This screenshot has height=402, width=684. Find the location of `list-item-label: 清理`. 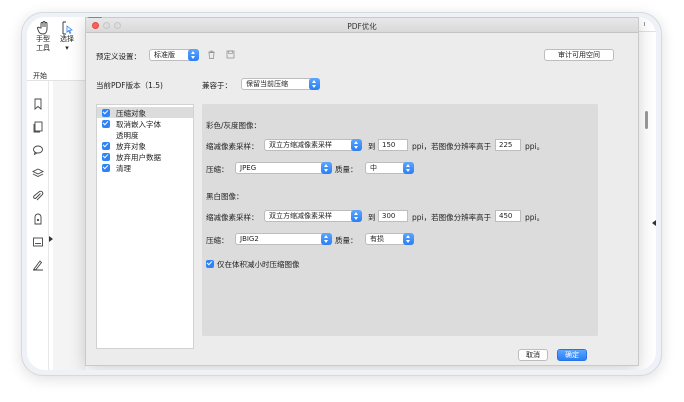

list-item-label: 清理 is located at coordinates (123, 168).